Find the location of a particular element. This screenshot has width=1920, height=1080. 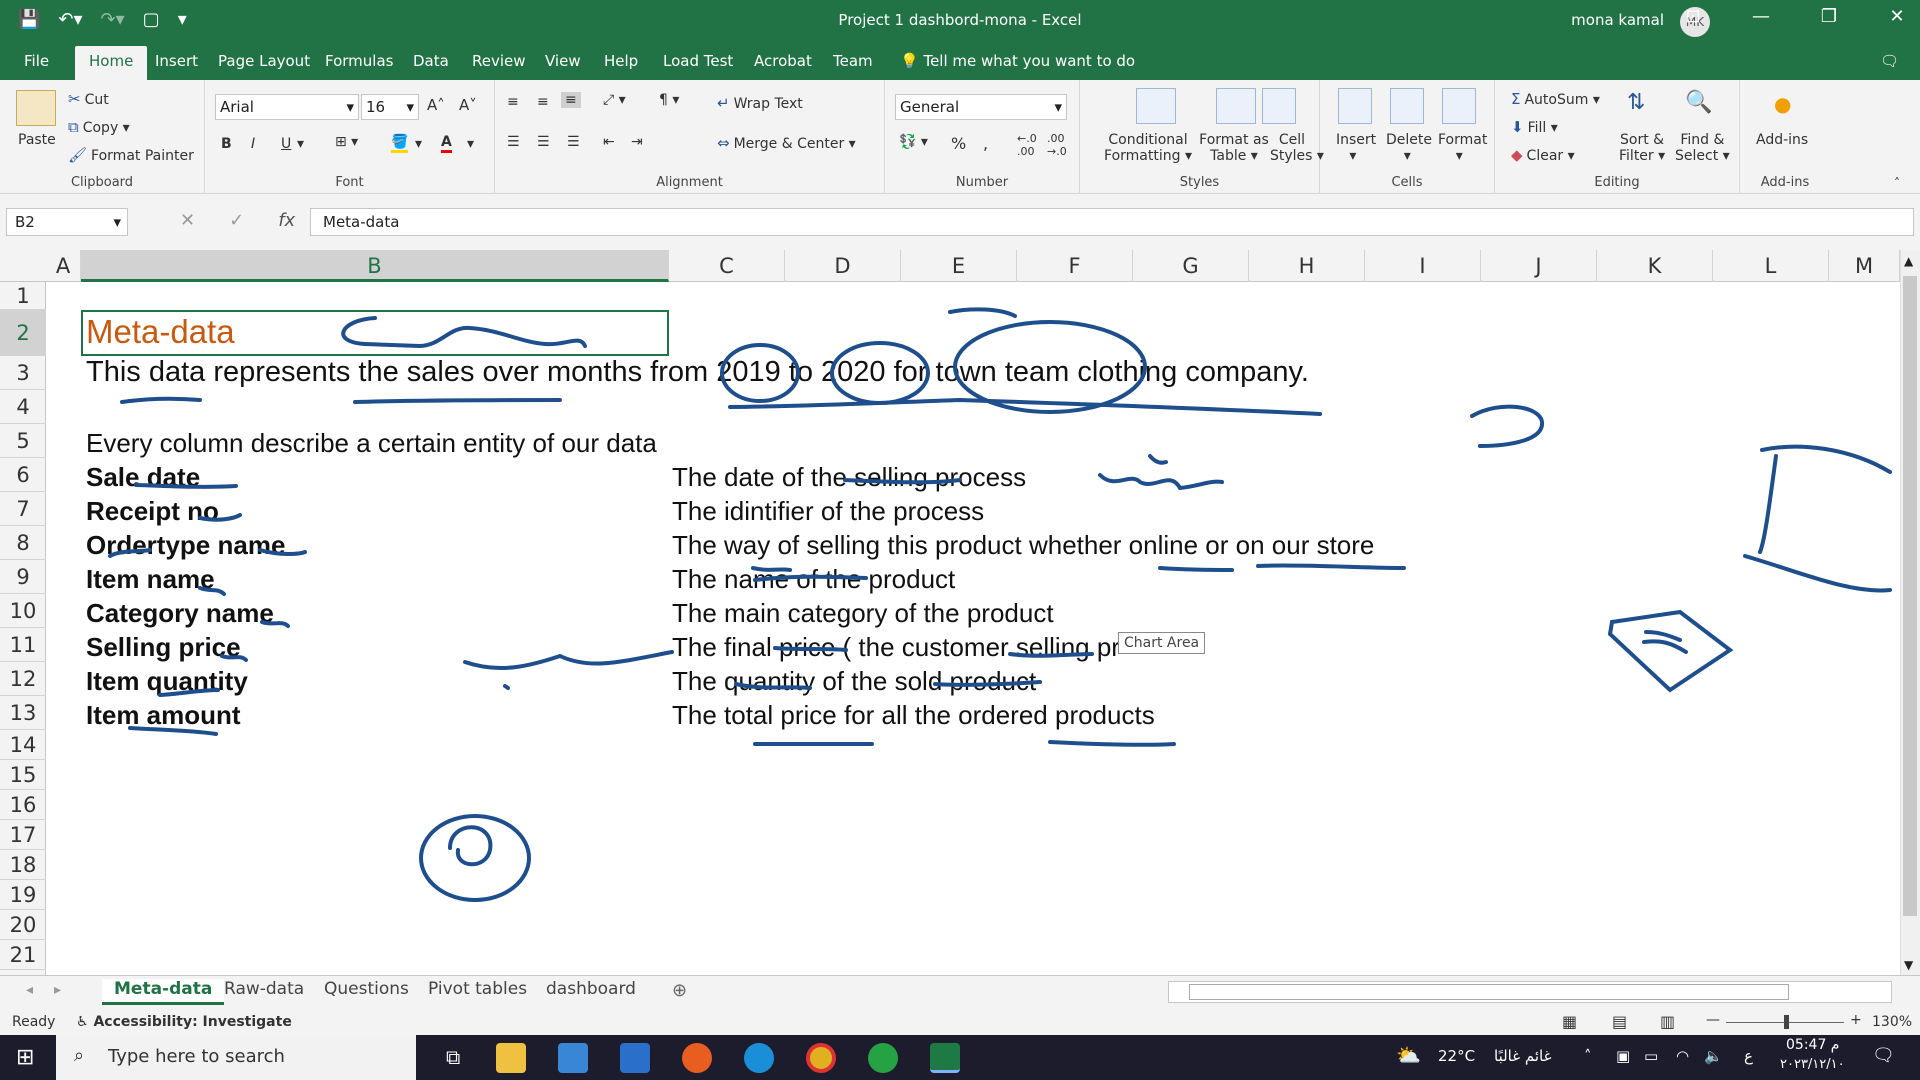

row-header: 7 is located at coordinates (23, 509).